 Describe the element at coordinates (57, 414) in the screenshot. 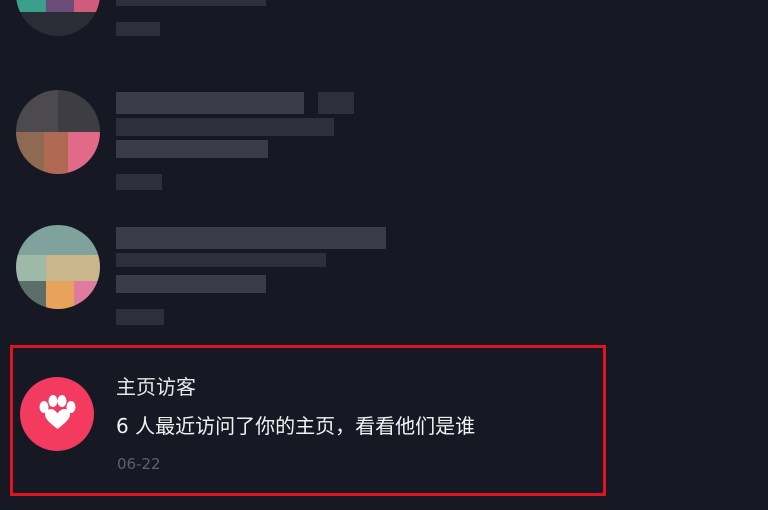

I see `paw-heart-icon` at that location.